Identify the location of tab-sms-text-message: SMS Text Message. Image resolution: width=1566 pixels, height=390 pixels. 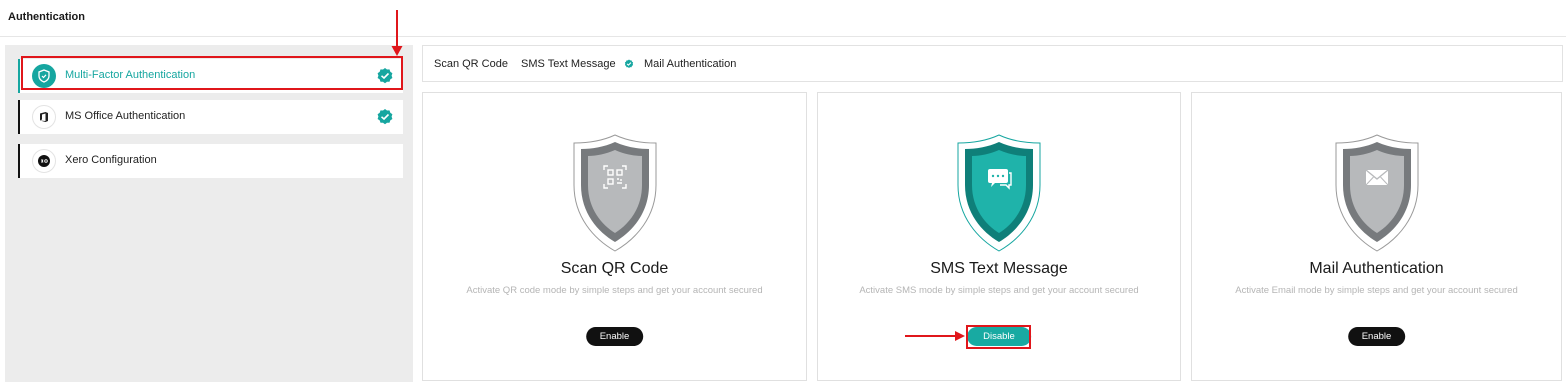
(568, 64).